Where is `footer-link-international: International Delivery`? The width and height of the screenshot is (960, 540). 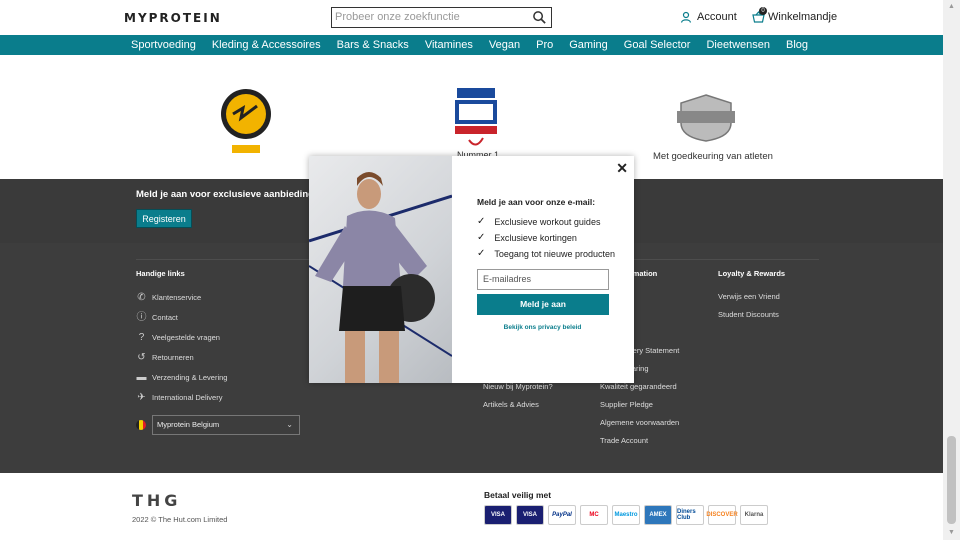
footer-link-international: International Delivery is located at coordinates (187, 397).